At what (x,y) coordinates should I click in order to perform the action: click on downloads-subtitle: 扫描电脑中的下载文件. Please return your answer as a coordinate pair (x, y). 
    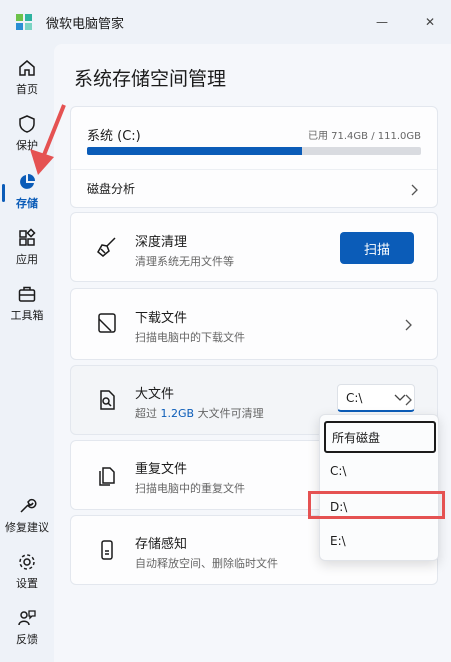
    Looking at the image, I should click on (190, 337).